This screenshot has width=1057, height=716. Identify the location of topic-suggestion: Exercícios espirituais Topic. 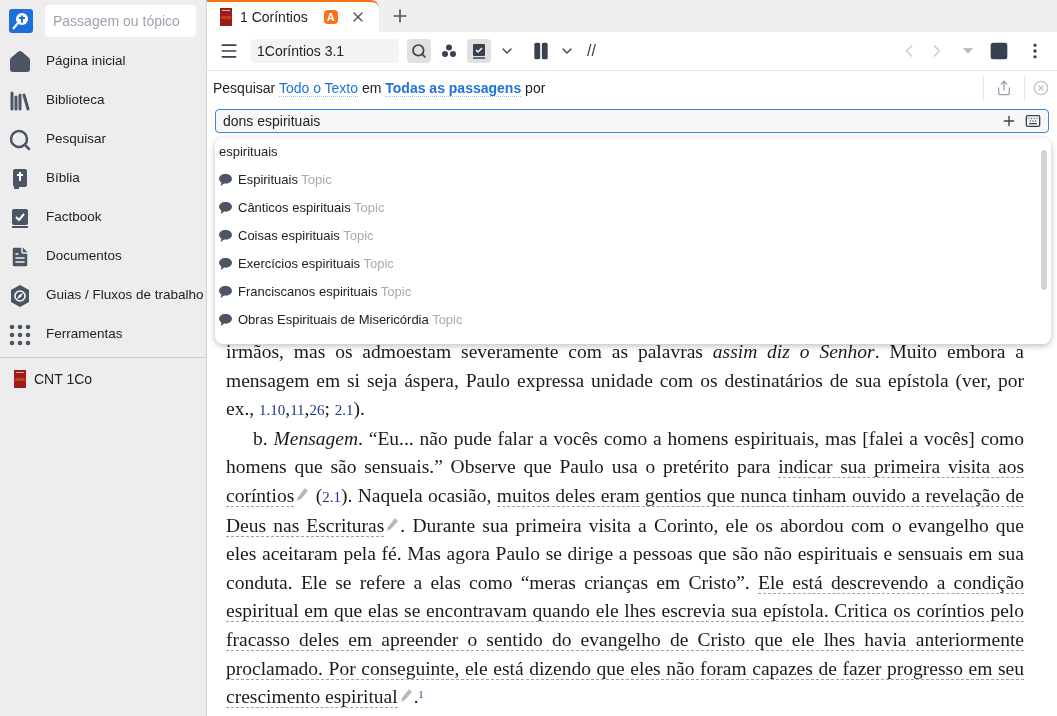
(628, 264).